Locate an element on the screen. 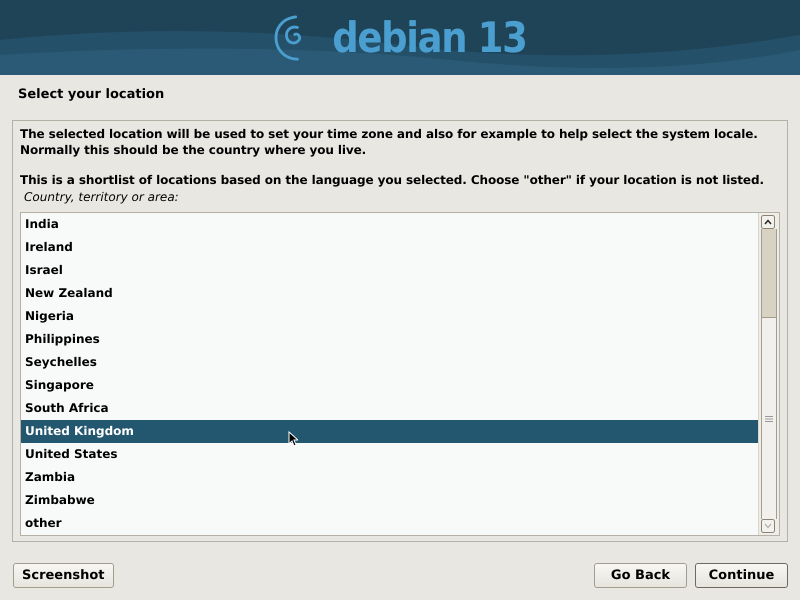 The width and height of the screenshot is (800, 600). list-item: Zambia is located at coordinates (389, 477).